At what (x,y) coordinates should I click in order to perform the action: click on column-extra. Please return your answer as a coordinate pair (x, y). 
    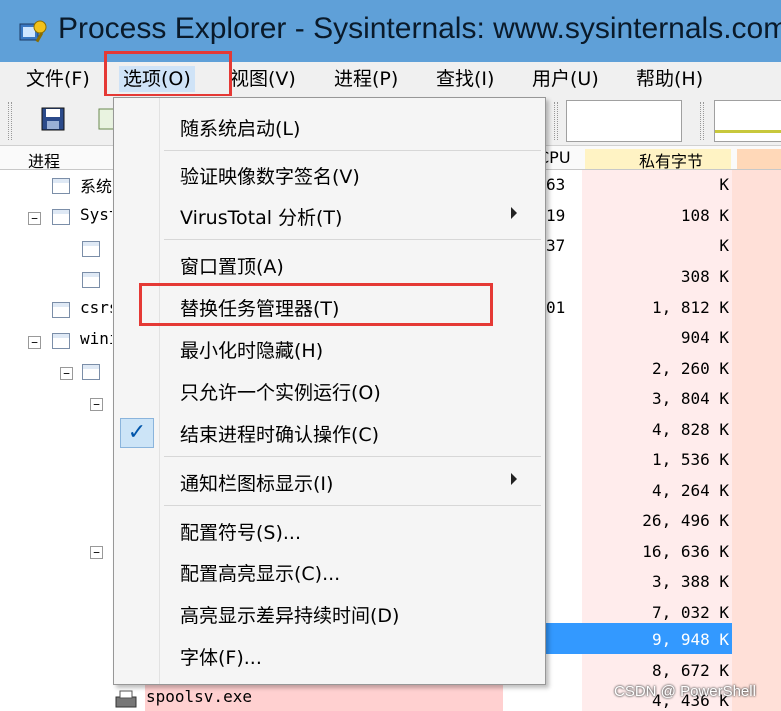
    Looking at the image, I should click on (759, 159).